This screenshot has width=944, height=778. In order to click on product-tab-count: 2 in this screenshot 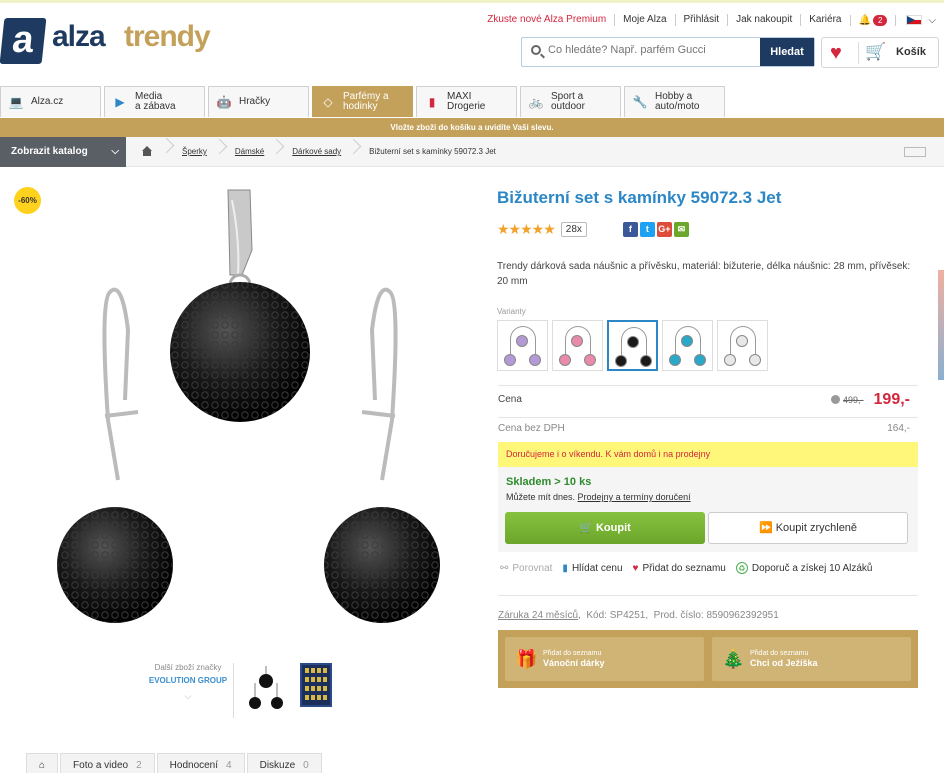, I will do `click(139, 765)`.